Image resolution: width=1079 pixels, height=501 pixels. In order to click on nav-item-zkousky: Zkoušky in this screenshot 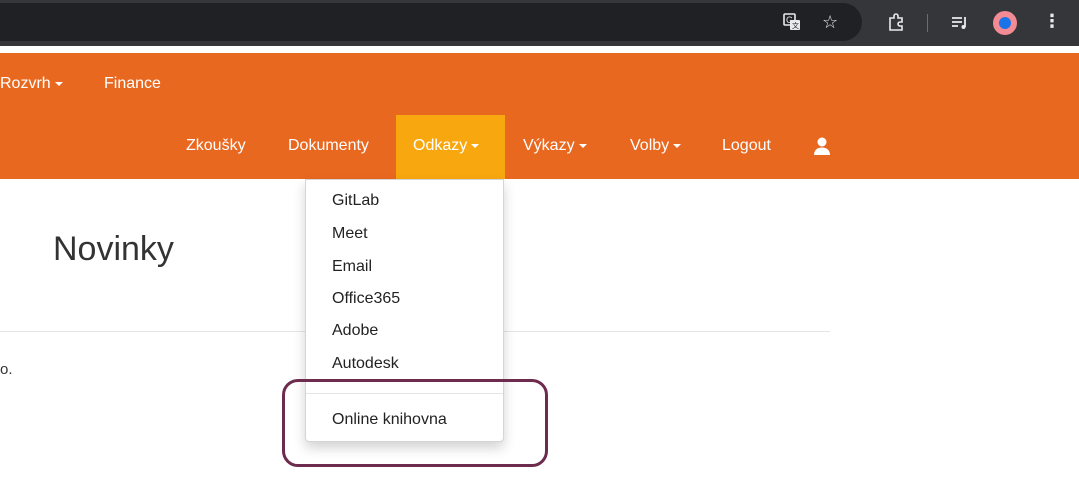, I will do `click(216, 146)`.